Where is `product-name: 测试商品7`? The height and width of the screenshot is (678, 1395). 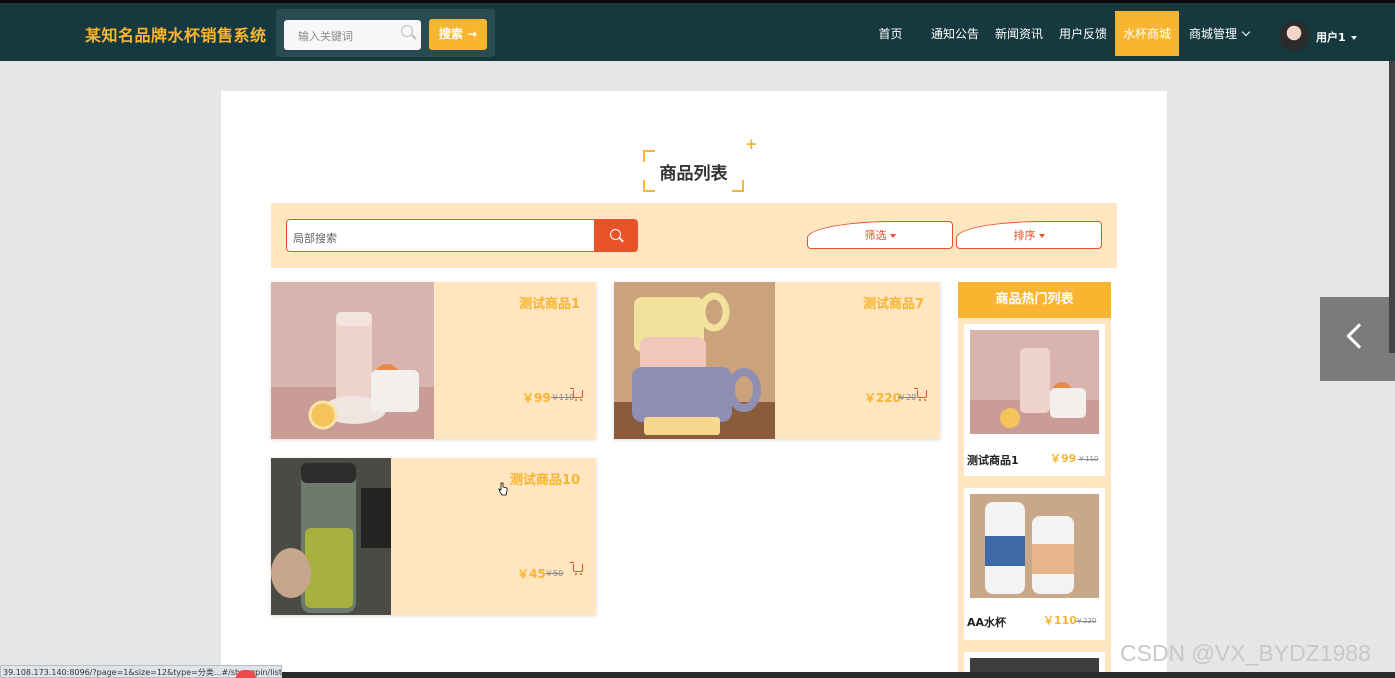 product-name: 测试商品7 is located at coordinates (893, 302).